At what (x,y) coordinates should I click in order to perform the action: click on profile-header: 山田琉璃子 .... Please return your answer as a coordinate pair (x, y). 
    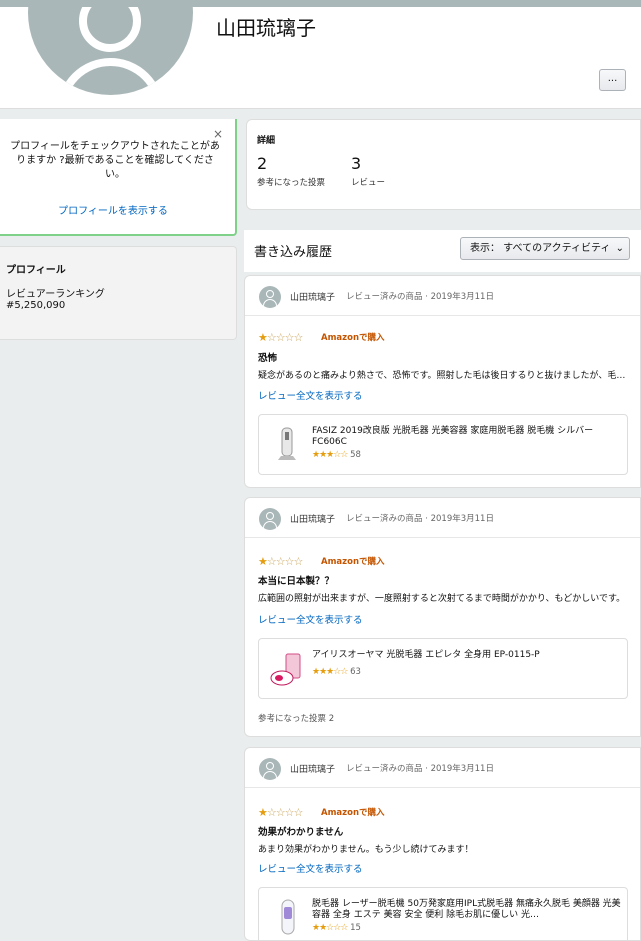
    Looking at the image, I should click on (320, 54).